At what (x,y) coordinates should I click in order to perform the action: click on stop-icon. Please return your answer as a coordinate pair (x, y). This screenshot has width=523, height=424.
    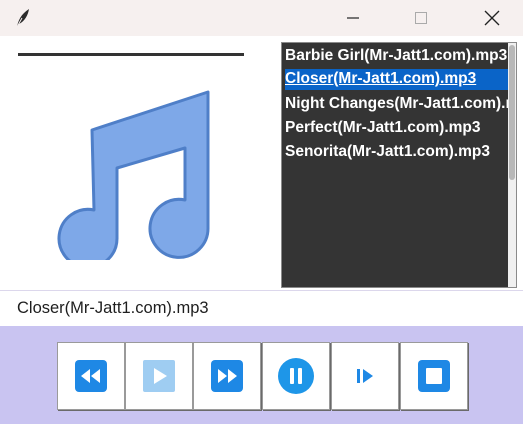
    Looking at the image, I should click on (434, 376).